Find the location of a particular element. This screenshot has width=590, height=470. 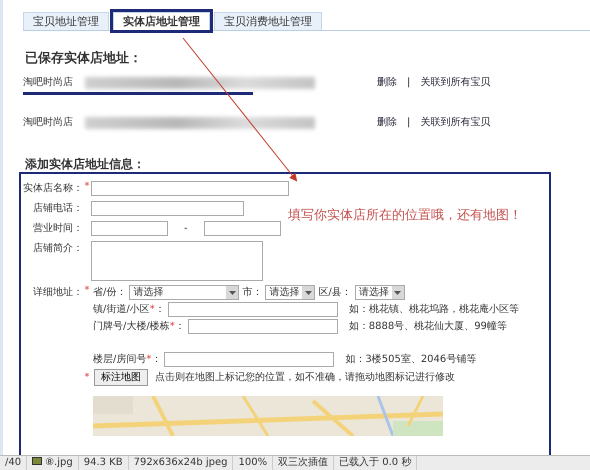

tab: 实体店地址管理 is located at coordinates (161, 21).